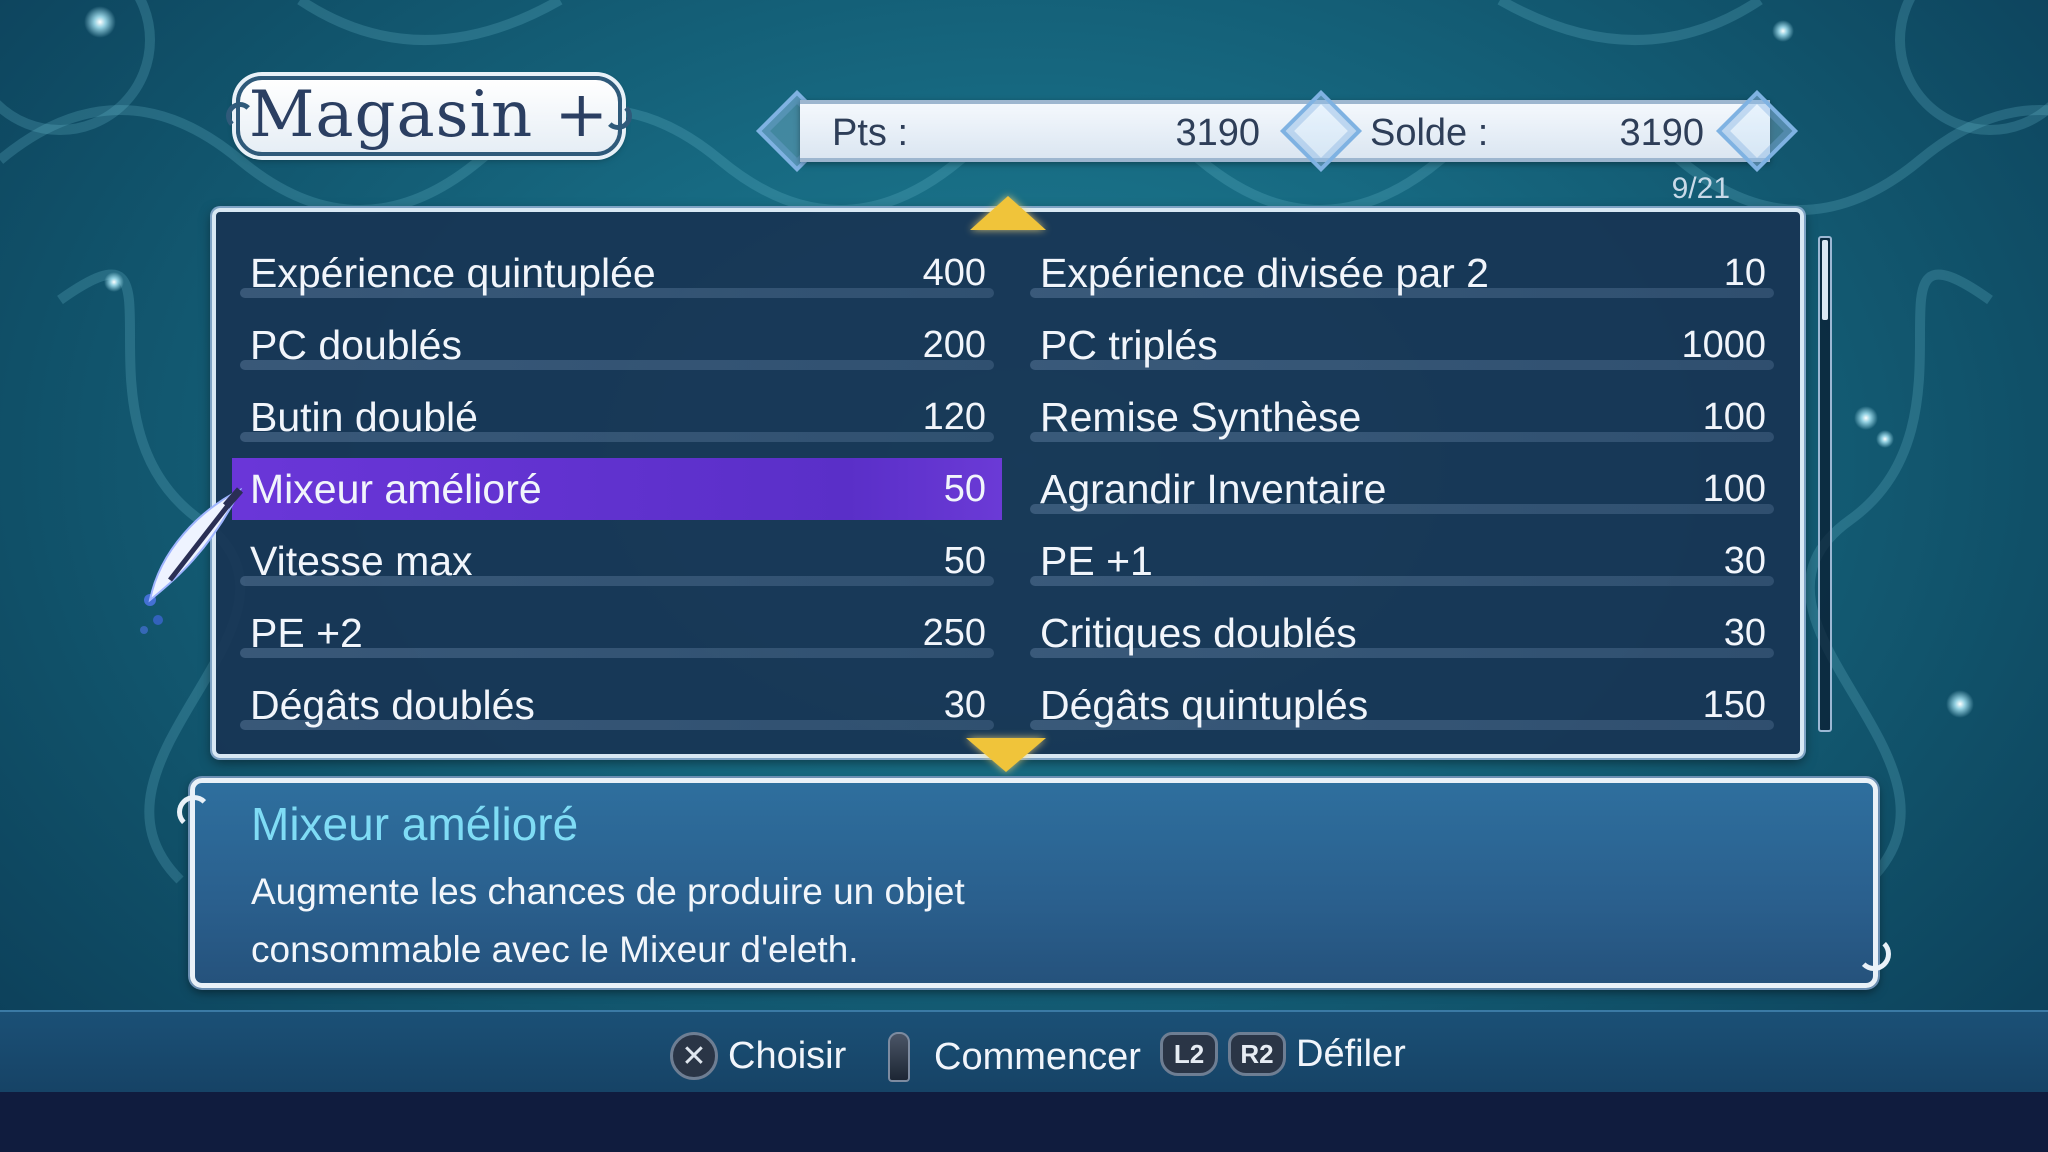 This screenshot has width=2048, height=1152. I want to click on r2-button-icon: R2, so click(1257, 1054).